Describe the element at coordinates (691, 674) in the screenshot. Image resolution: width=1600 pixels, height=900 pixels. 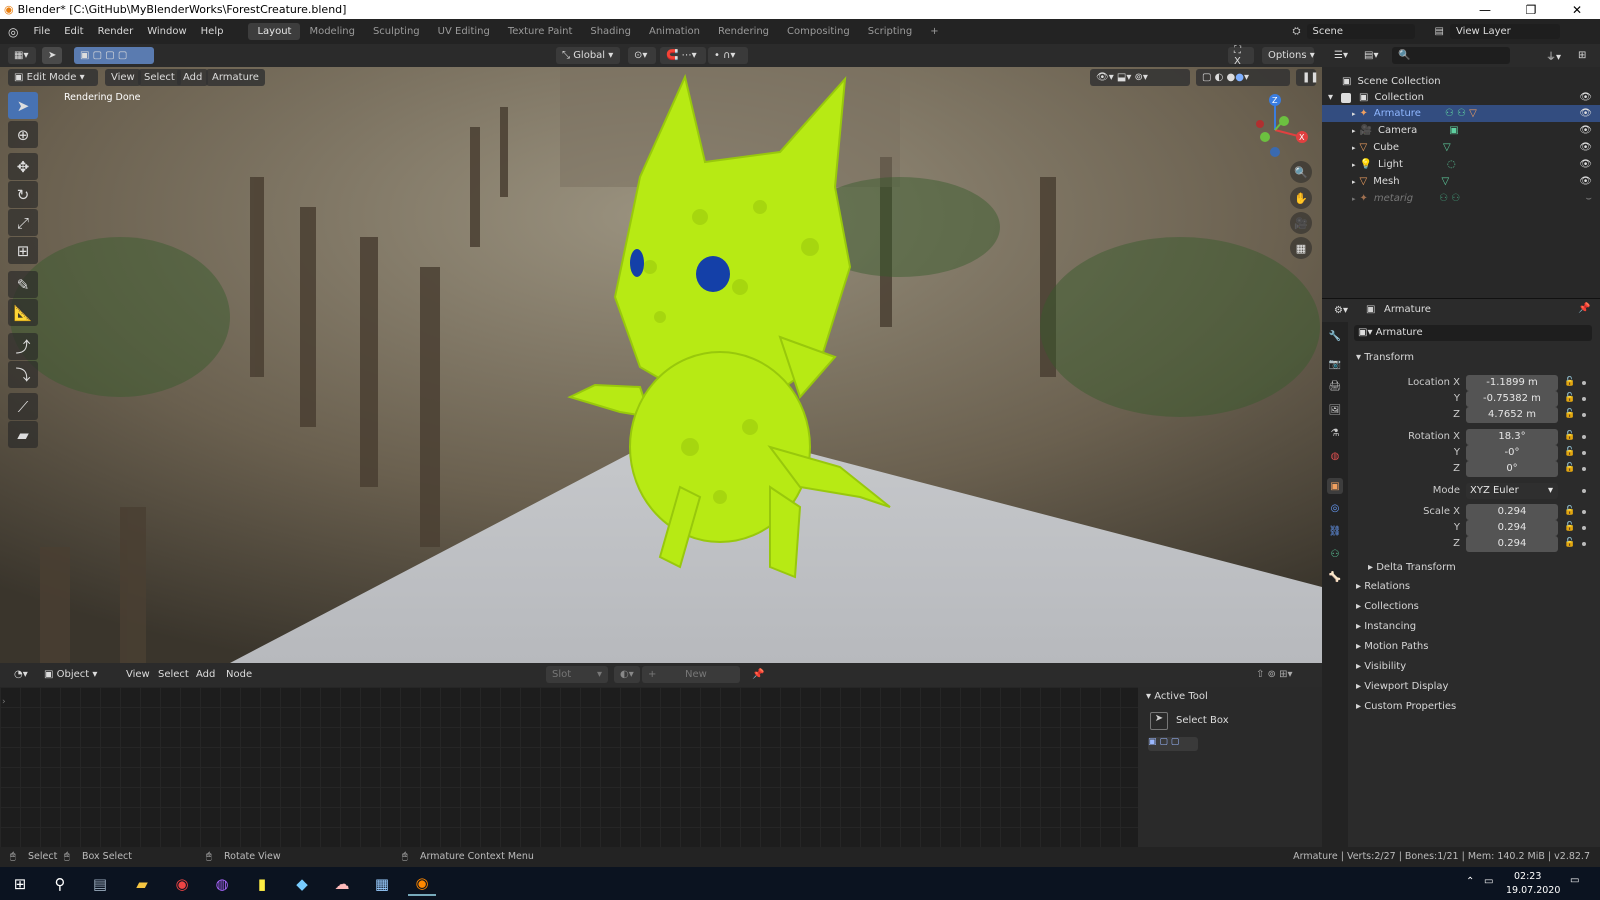
I see `new-material-button: + New` at that location.